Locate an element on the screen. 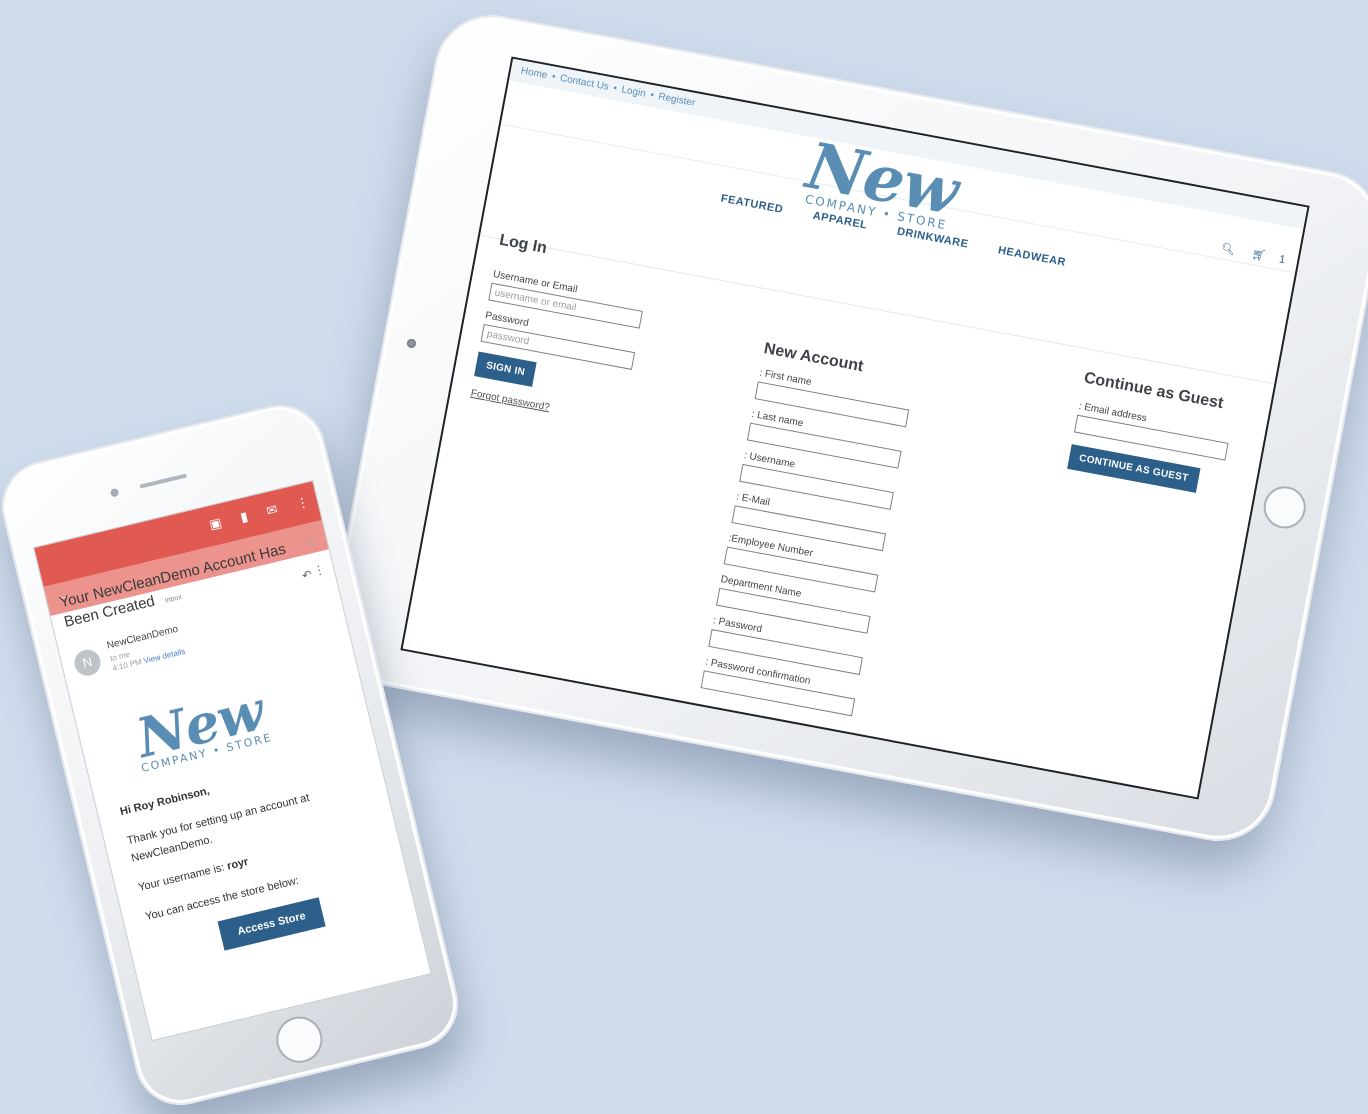  link-home: Home is located at coordinates (534, 74).